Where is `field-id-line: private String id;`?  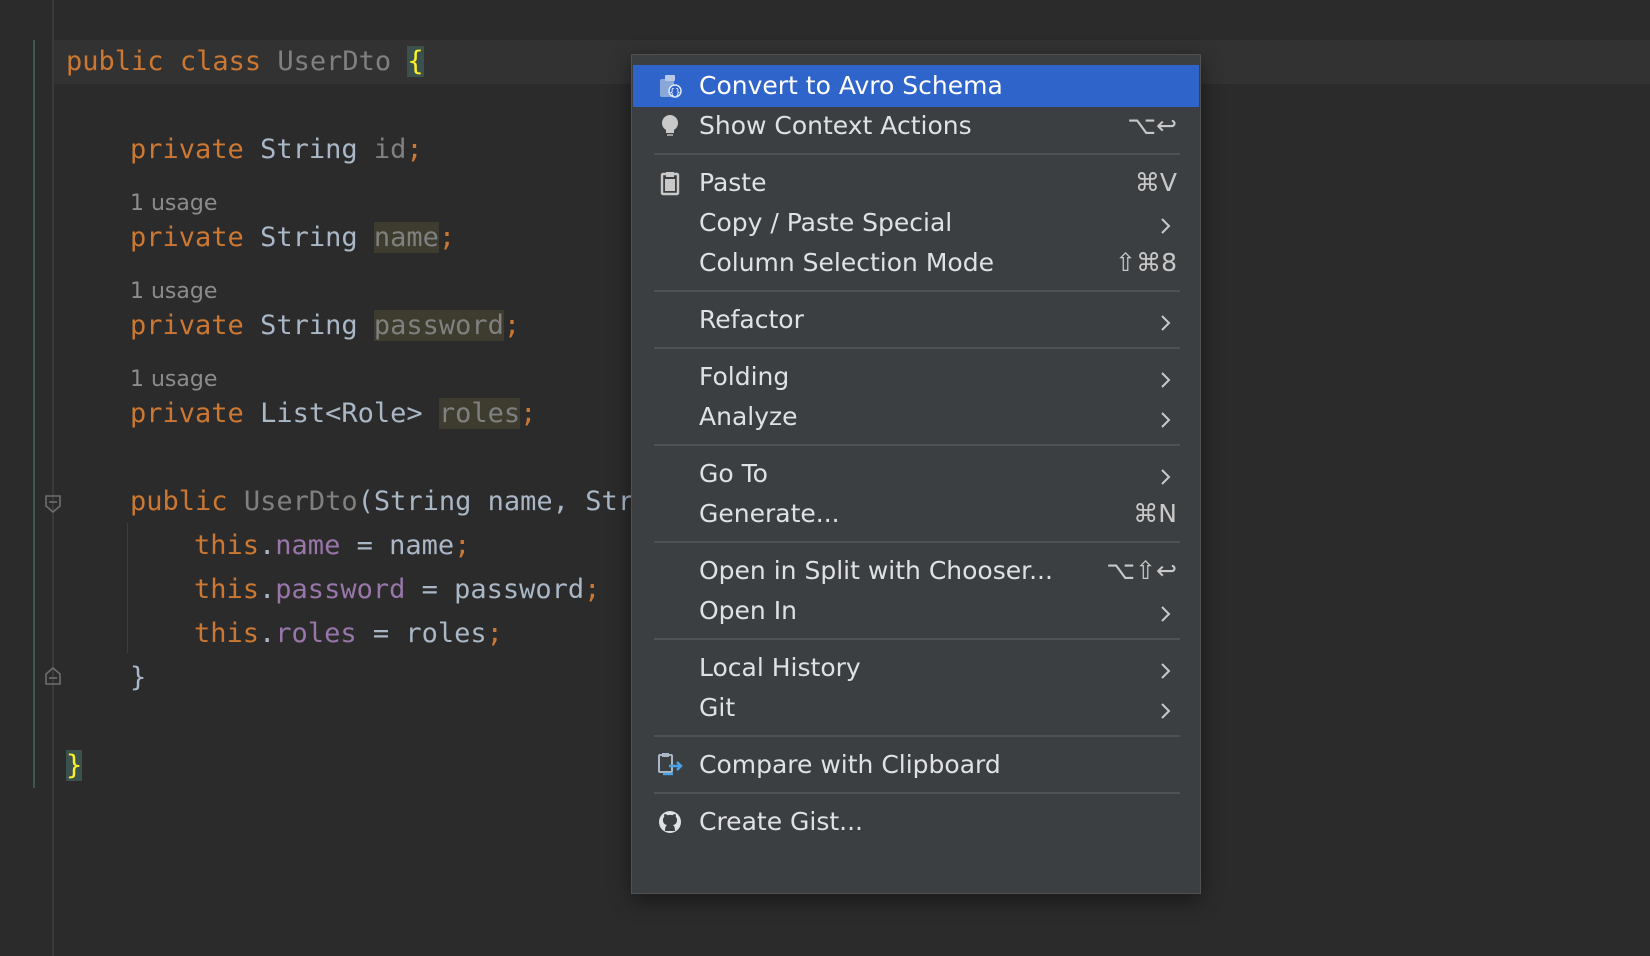 field-id-line: private String id; is located at coordinates (276, 150).